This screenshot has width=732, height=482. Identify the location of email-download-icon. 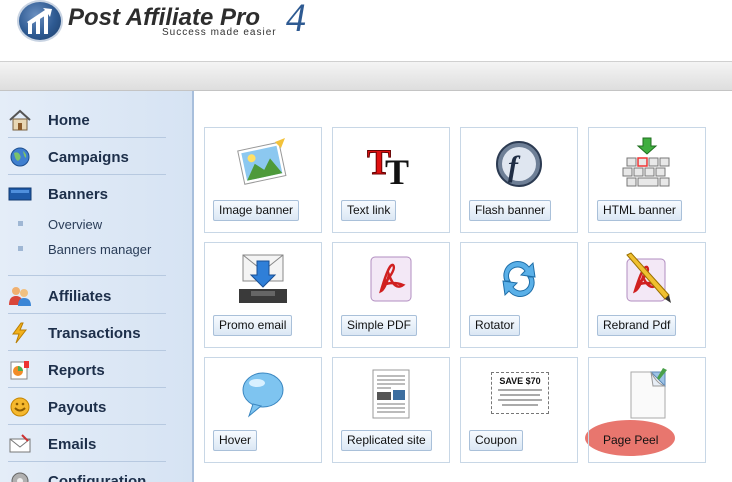
(263, 278).